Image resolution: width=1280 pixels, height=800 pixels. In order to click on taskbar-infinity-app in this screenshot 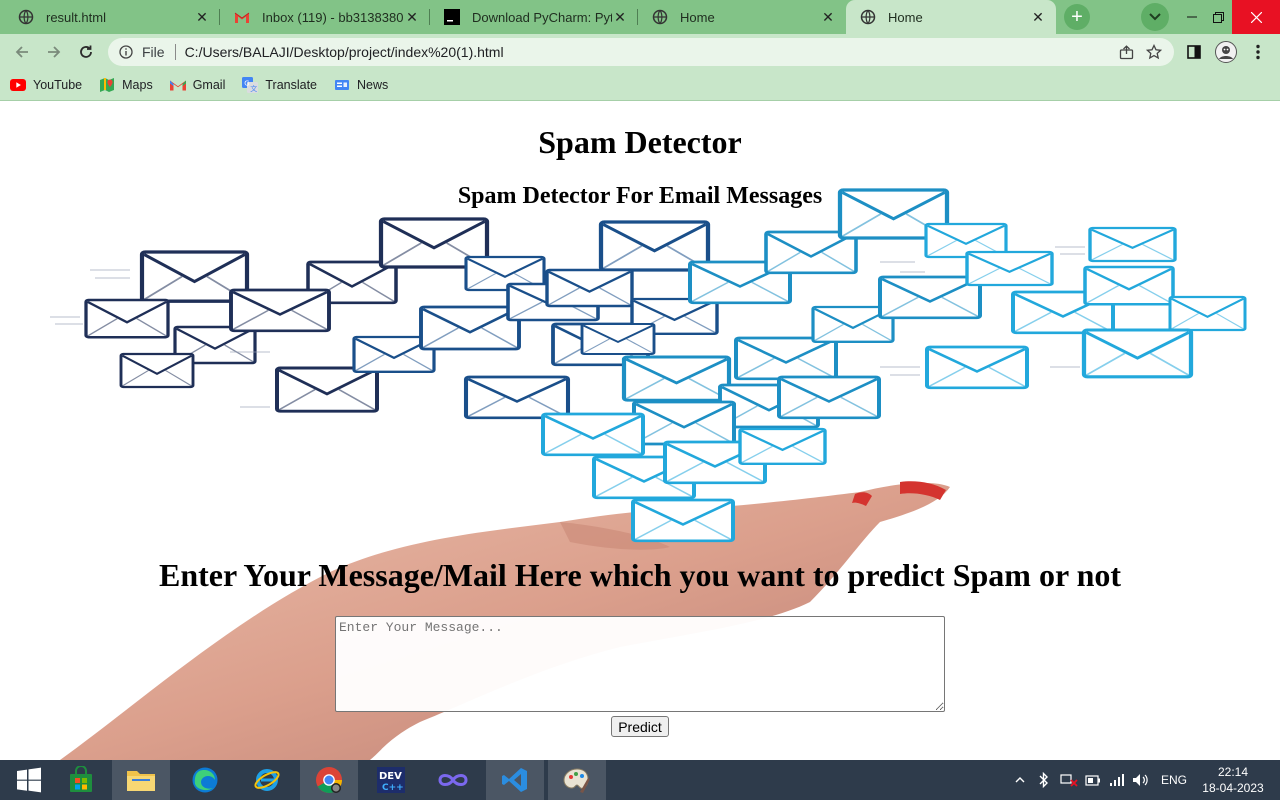, I will do `click(453, 780)`.